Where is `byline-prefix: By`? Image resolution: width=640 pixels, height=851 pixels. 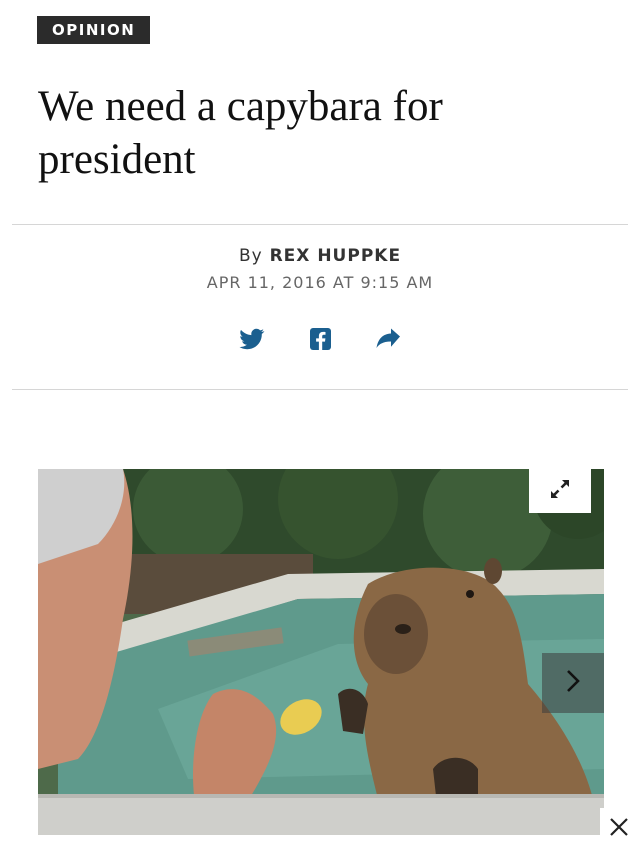 byline-prefix: By is located at coordinates (250, 256).